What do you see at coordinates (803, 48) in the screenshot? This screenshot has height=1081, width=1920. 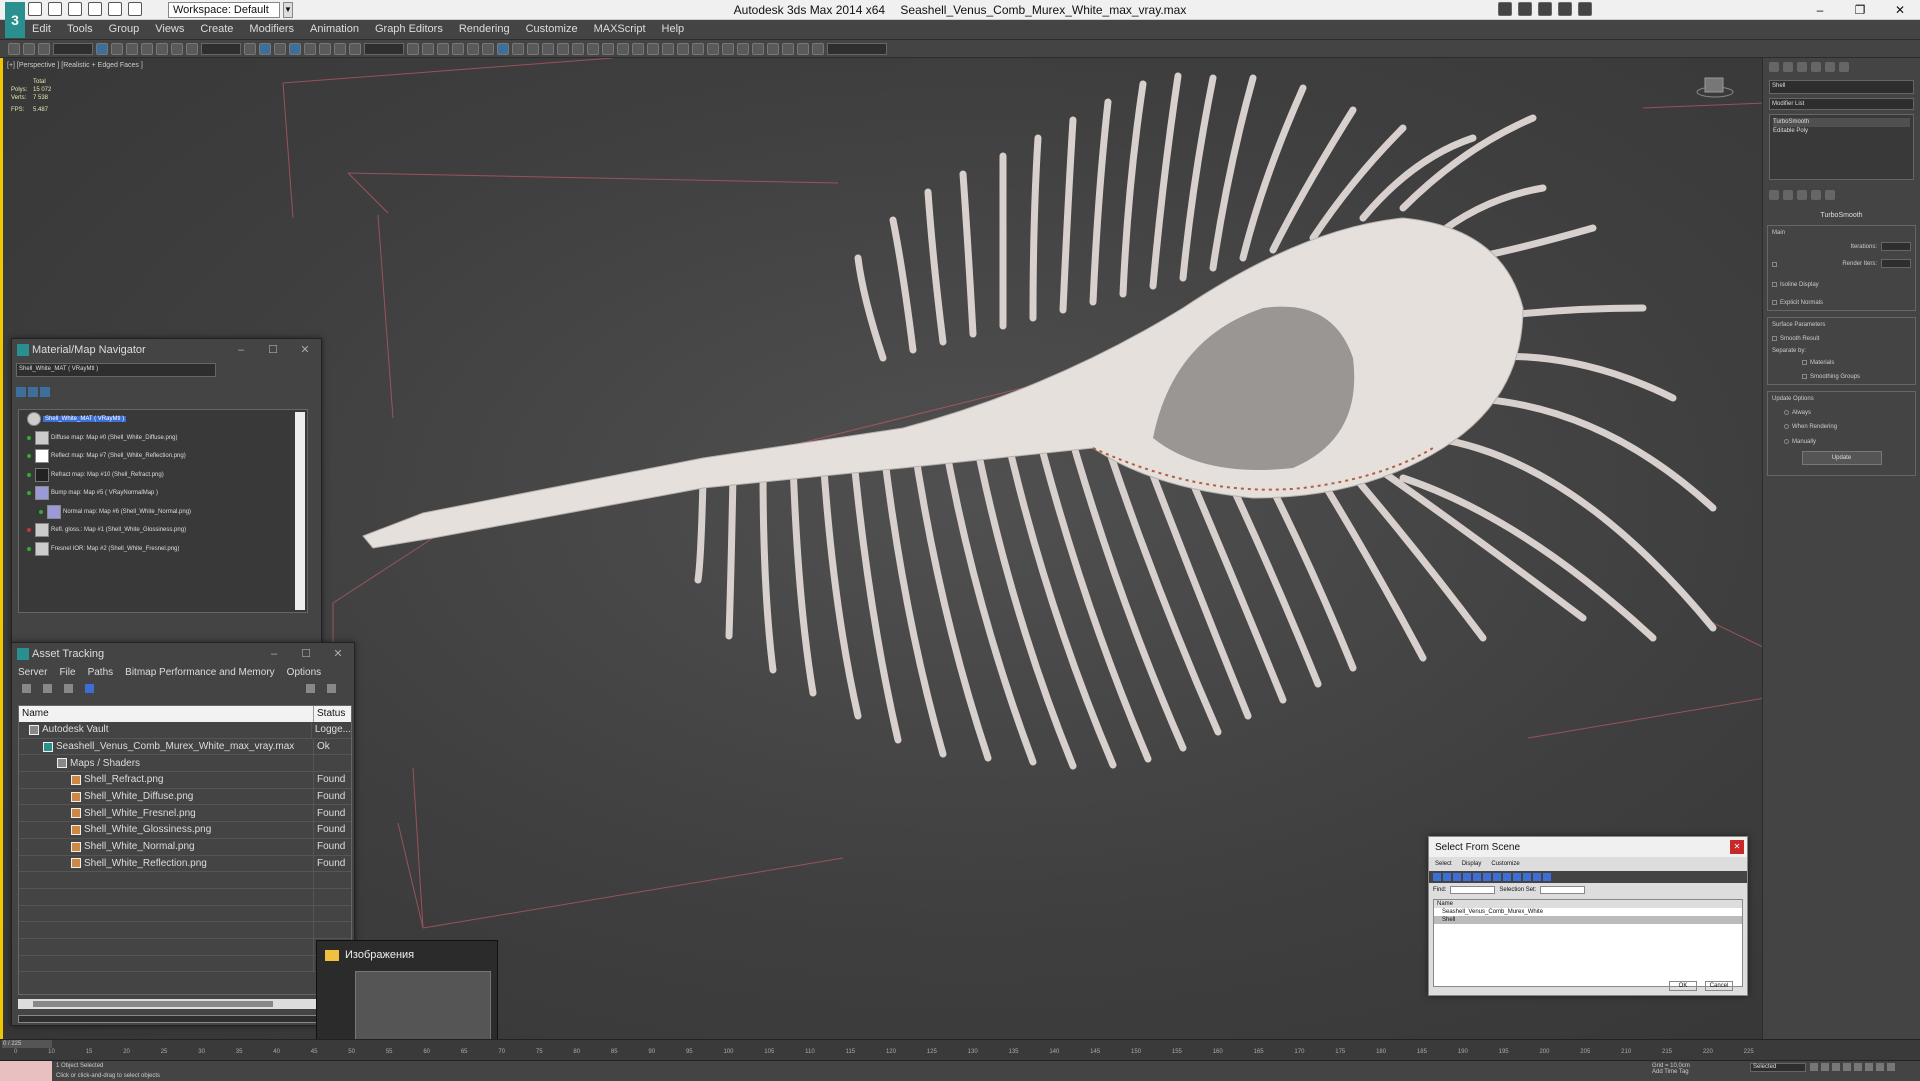 I see `vray-messages-icon` at bounding box center [803, 48].